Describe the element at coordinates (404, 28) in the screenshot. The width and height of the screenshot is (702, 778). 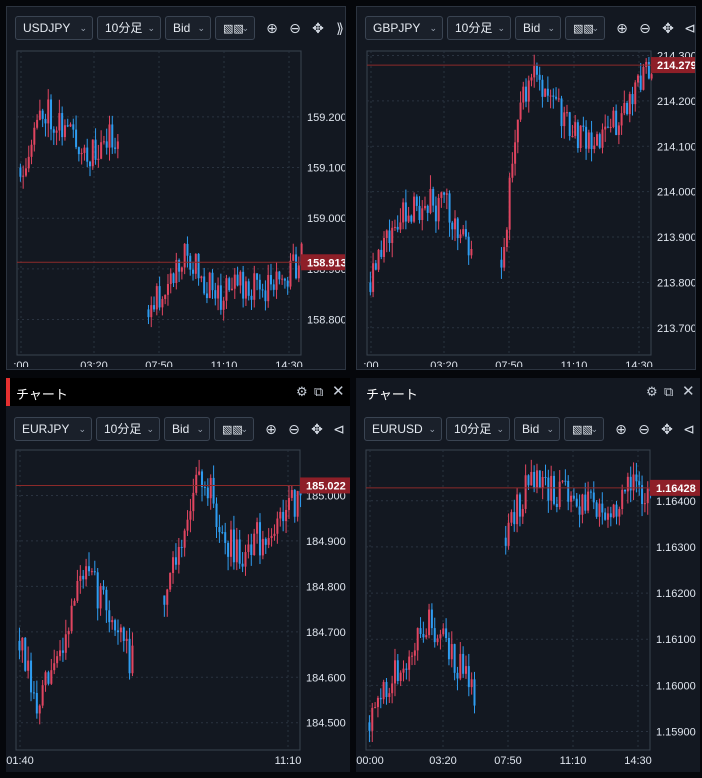
I see `symbol-select: GBPJPY ⌄` at that location.